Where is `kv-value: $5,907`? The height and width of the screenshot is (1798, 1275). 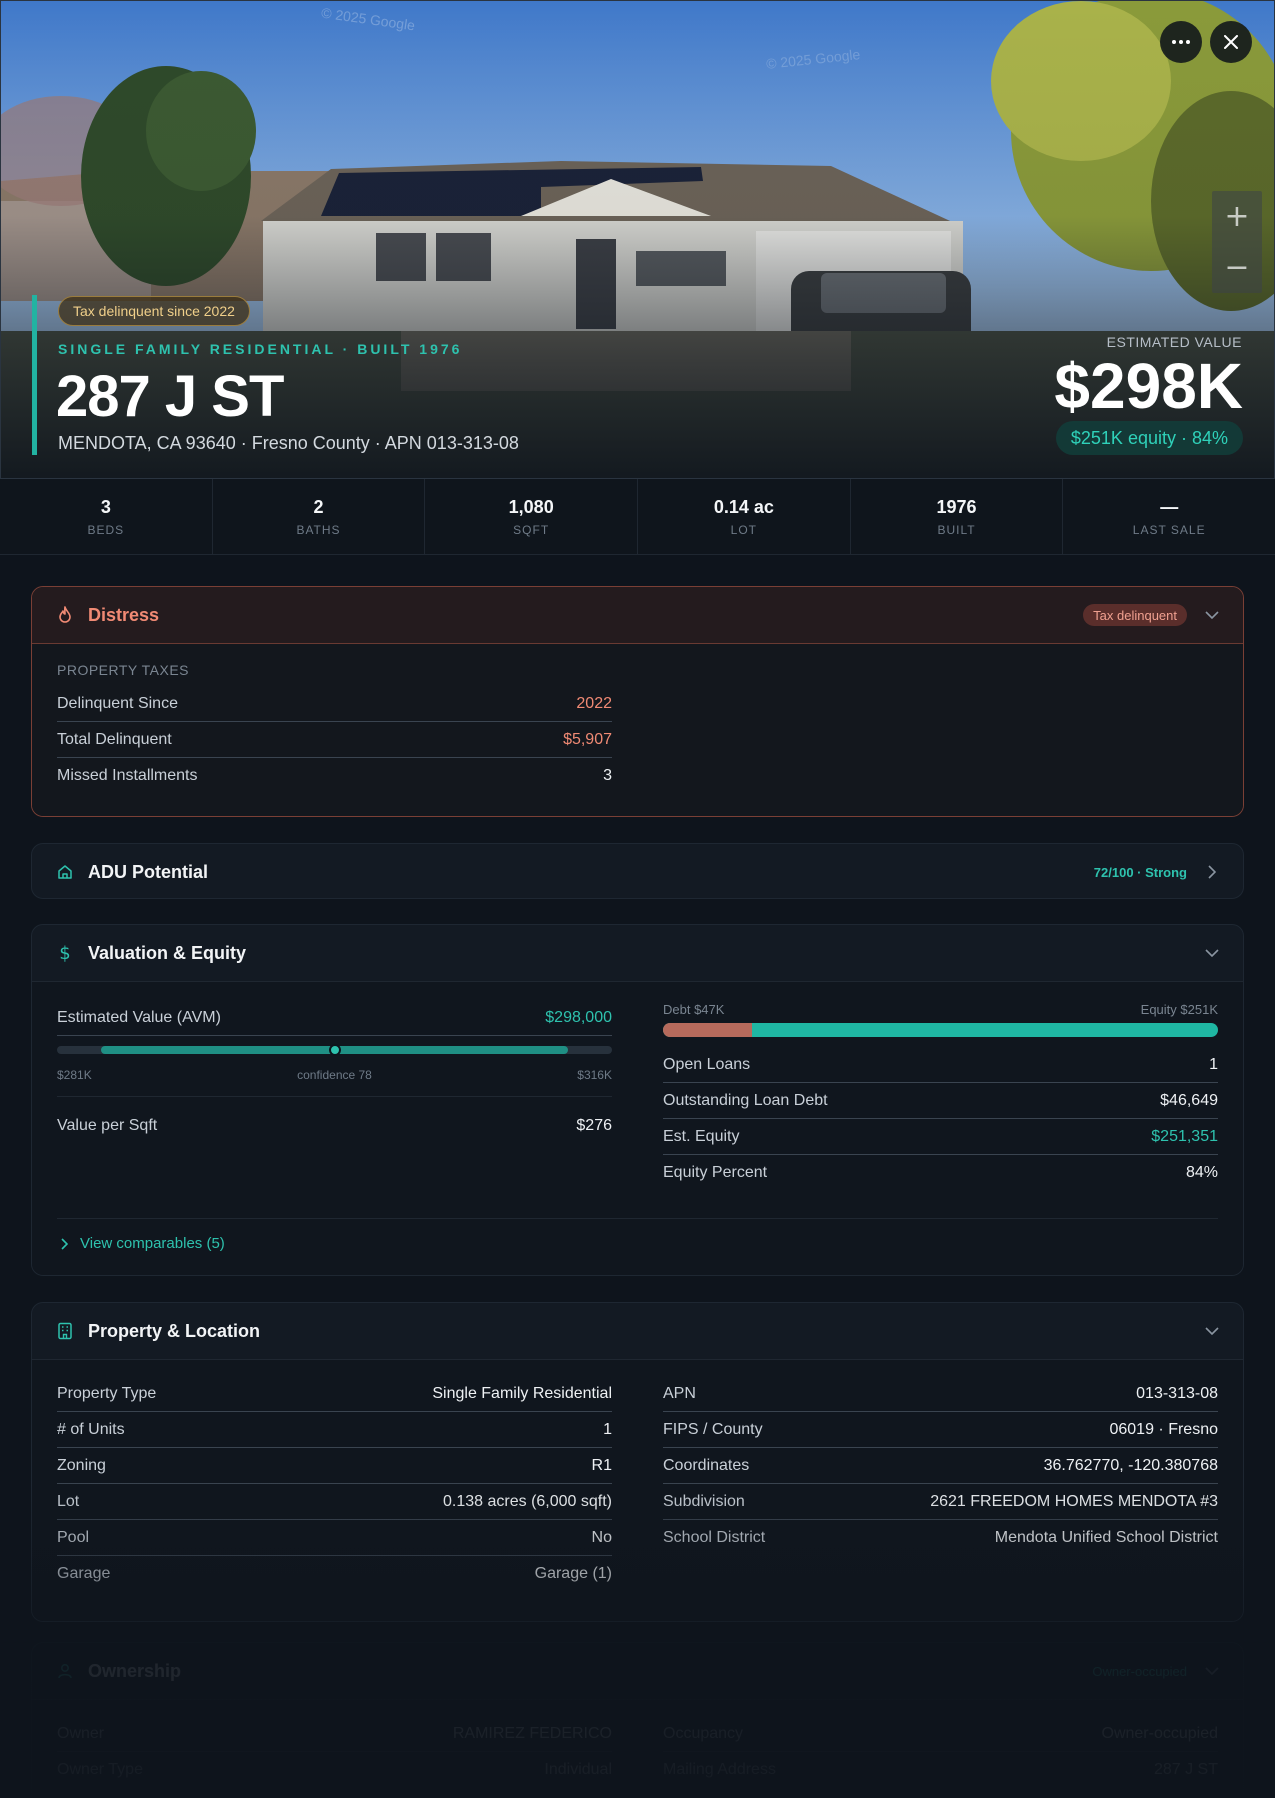 kv-value: $5,907 is located at coordinates (587, 739).